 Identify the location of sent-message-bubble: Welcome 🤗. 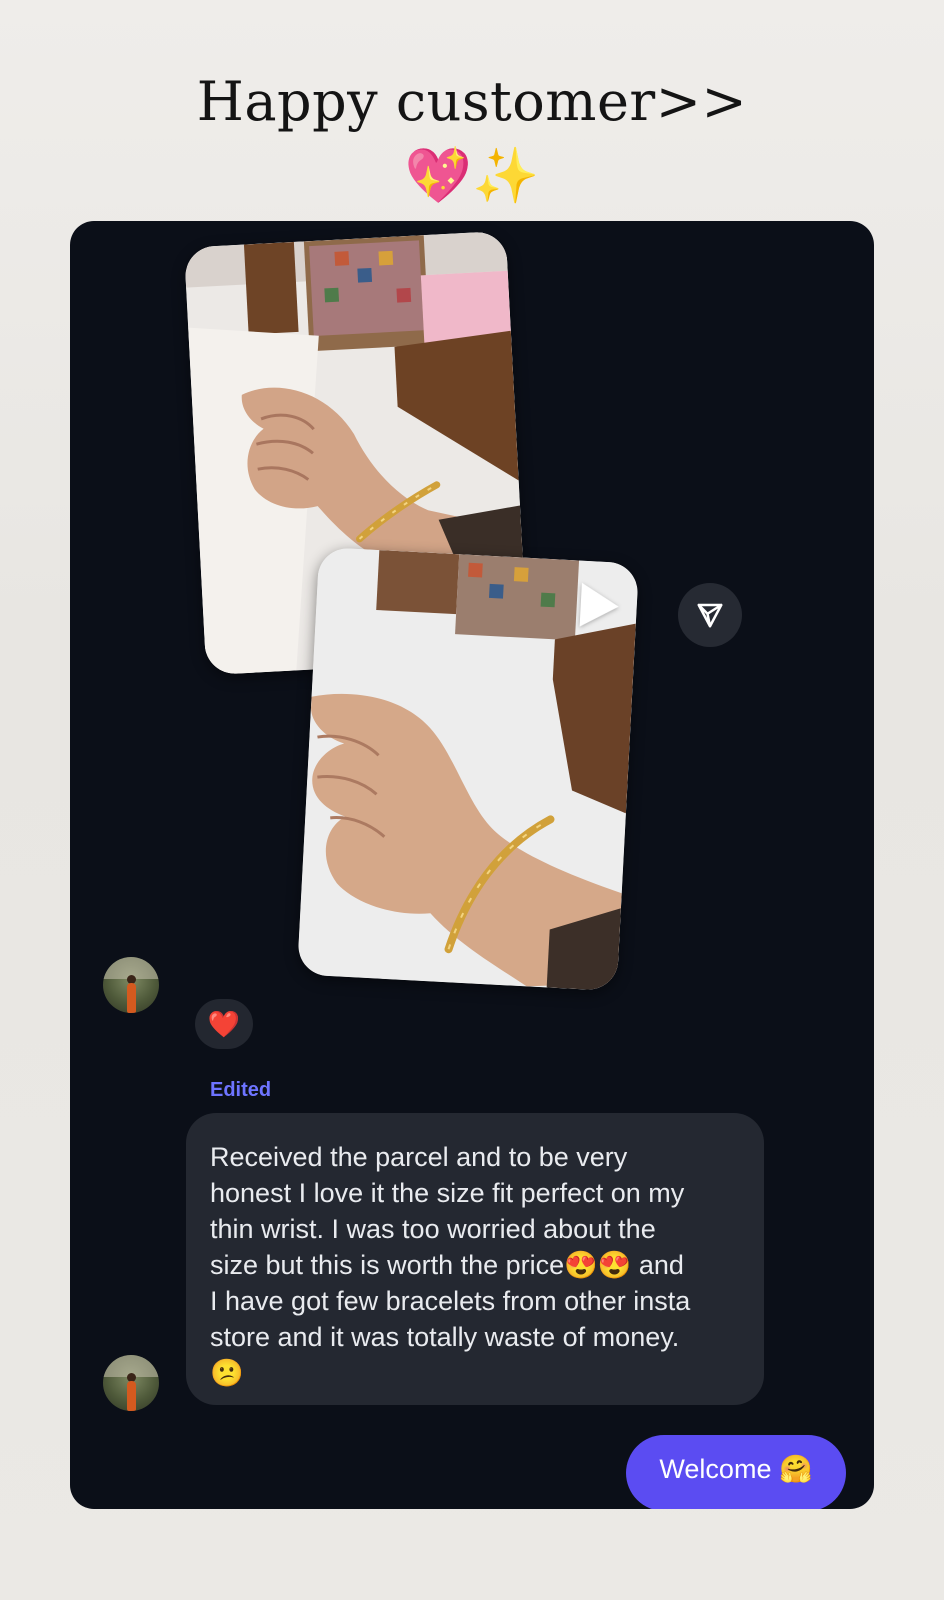
(736, 1472).